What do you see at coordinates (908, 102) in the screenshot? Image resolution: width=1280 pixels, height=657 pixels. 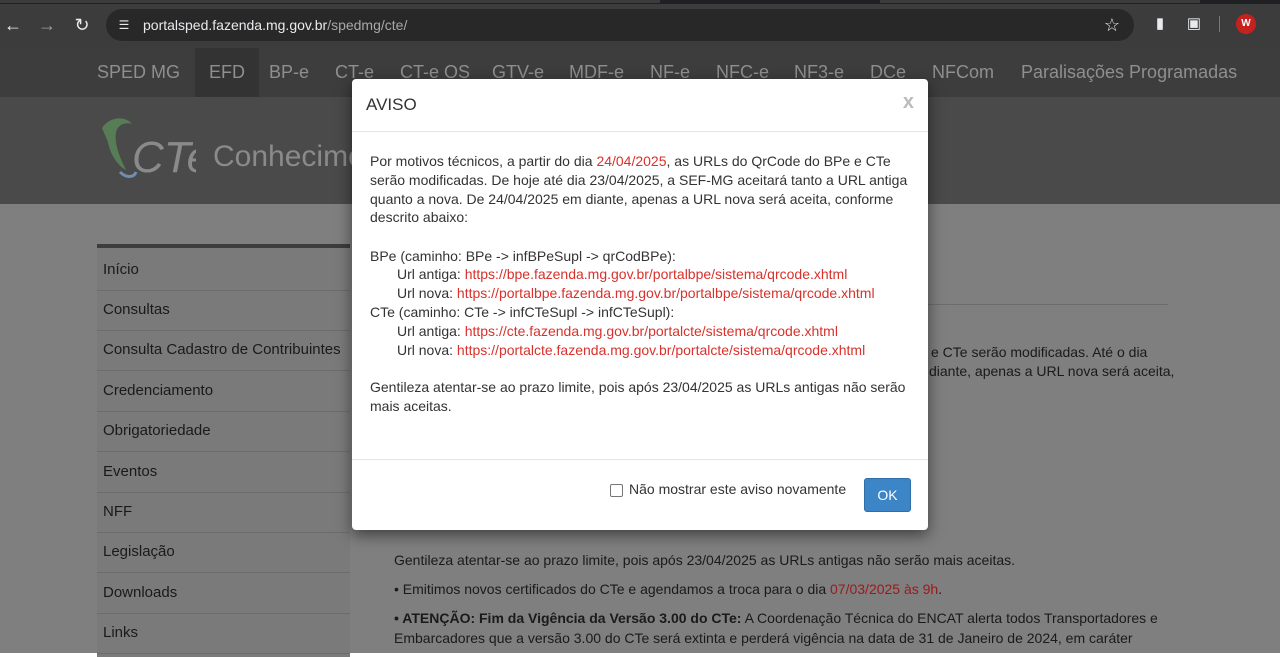 I see `close-icon: x` at bounding box center [908, 102].